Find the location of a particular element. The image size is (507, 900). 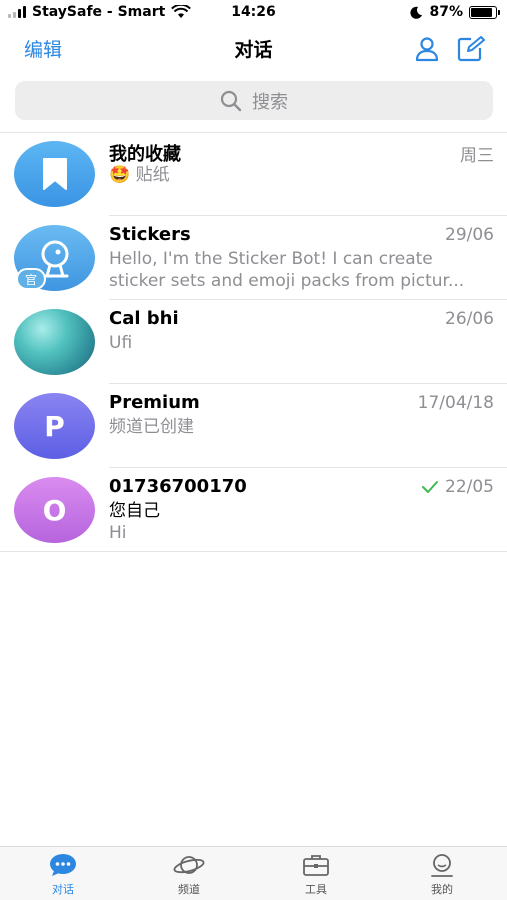

tab-me: 我的 is located at coordinates (442, 875).